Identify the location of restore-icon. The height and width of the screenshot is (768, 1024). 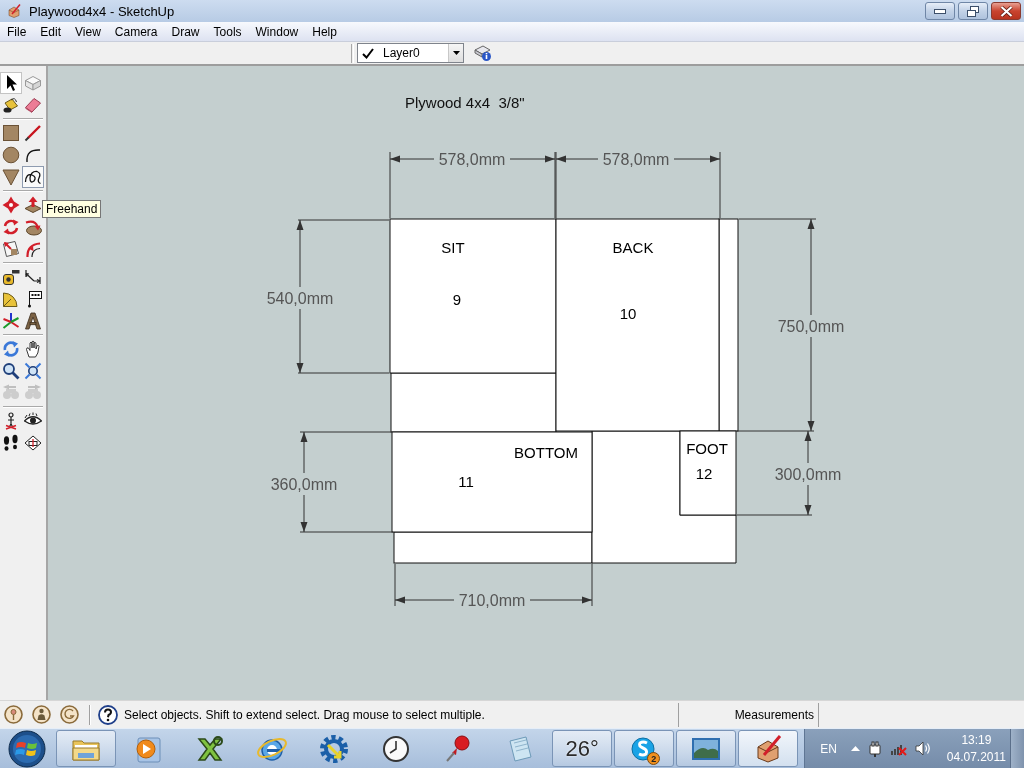
(973, 11).